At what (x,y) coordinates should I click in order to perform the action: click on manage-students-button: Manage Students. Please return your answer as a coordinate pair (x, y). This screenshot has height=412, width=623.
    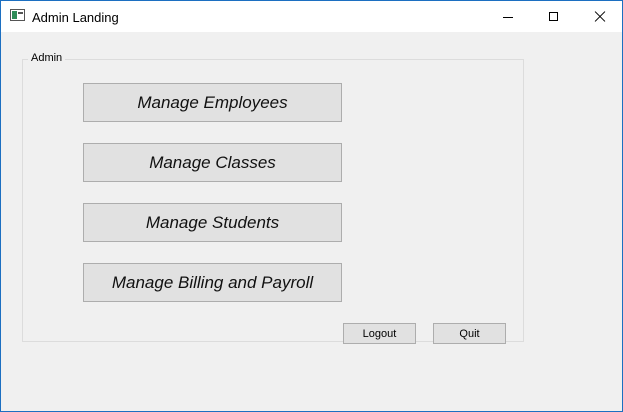
    Looking at the image, I should click on (212, 222).